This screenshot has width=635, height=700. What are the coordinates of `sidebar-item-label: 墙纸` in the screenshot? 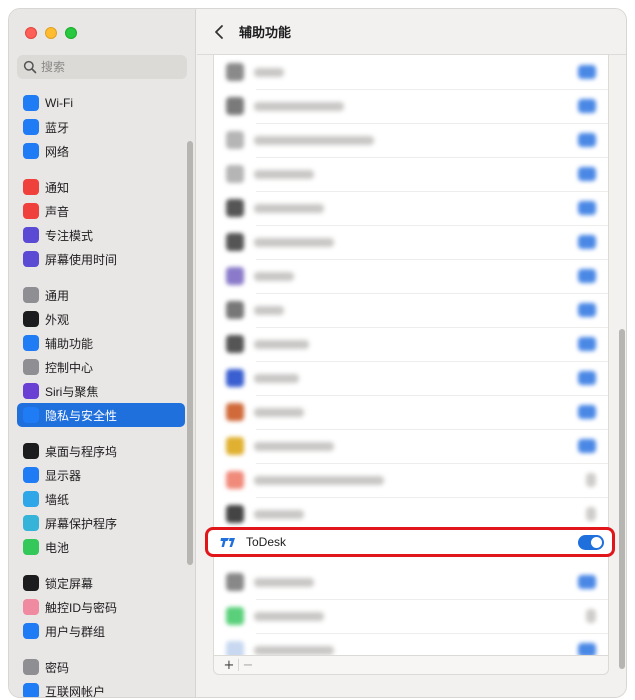 It's located at (57, 499).